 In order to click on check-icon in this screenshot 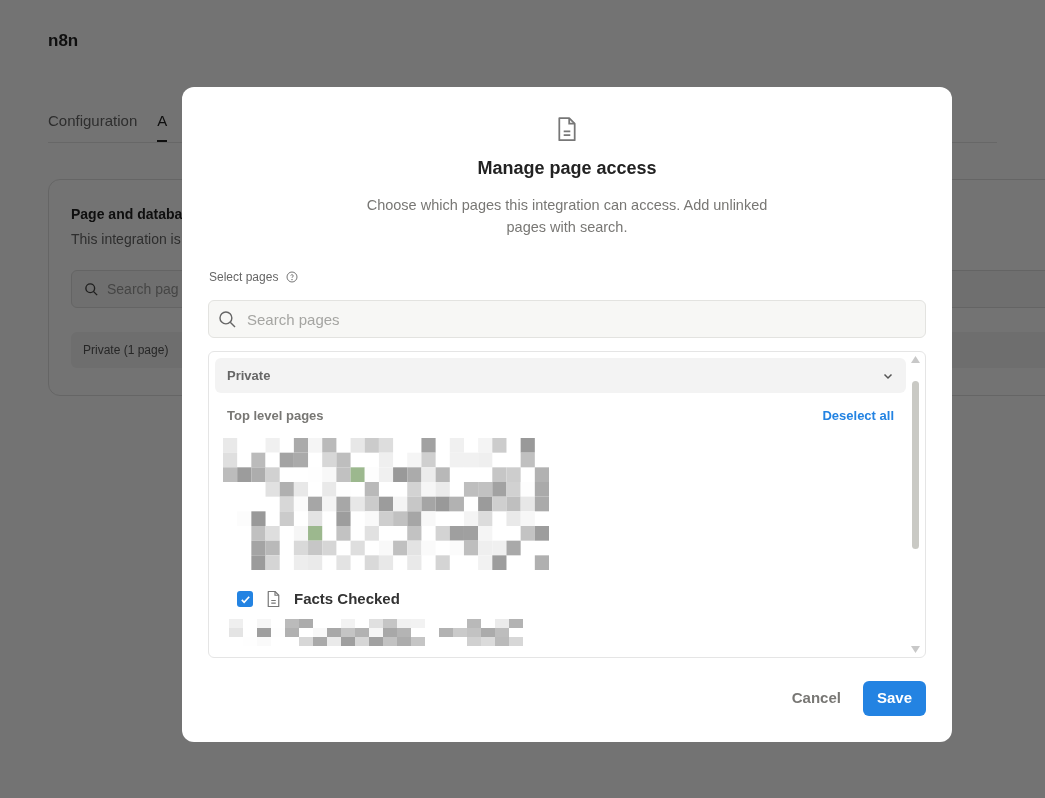, I will do `click(245, 599)`.